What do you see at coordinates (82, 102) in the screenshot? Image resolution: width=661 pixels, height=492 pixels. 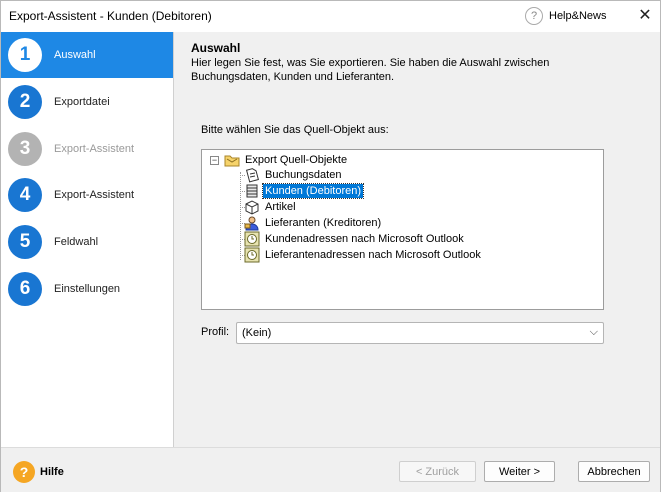 I see `step-label: Exportdatei` at bounding box center [82, 102].